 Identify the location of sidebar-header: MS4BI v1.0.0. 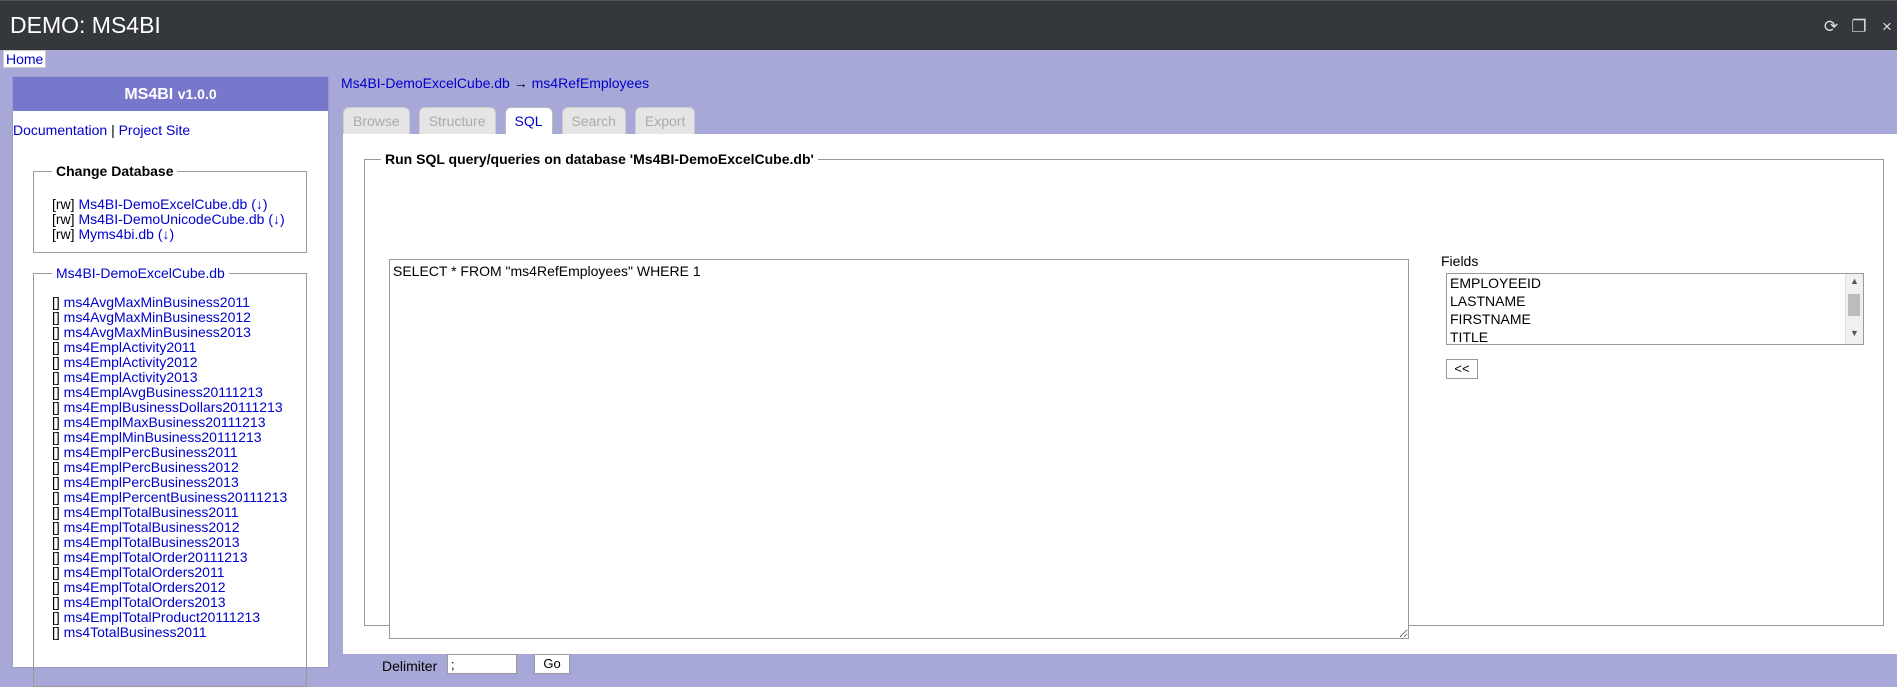
(170, 94).